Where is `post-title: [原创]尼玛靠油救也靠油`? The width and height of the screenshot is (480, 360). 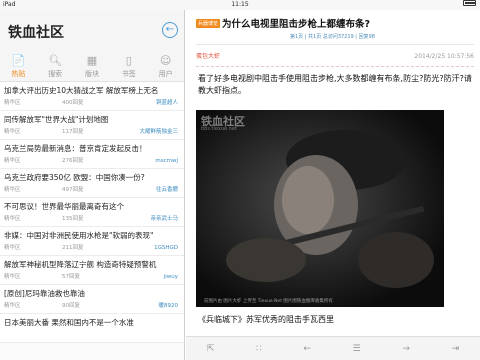 post-title: [原创]尼玛靠油救也靠油 is located at coordinates (44, 293).